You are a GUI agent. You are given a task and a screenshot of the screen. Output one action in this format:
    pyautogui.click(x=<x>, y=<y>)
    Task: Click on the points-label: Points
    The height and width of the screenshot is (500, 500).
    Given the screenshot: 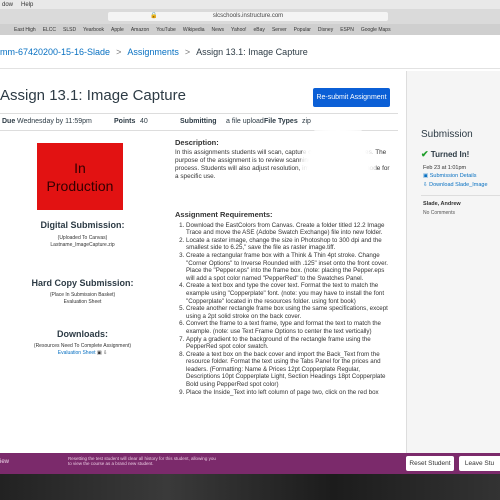 What is the action you would take?
    pyautogui.click(x=125, y=121)
    